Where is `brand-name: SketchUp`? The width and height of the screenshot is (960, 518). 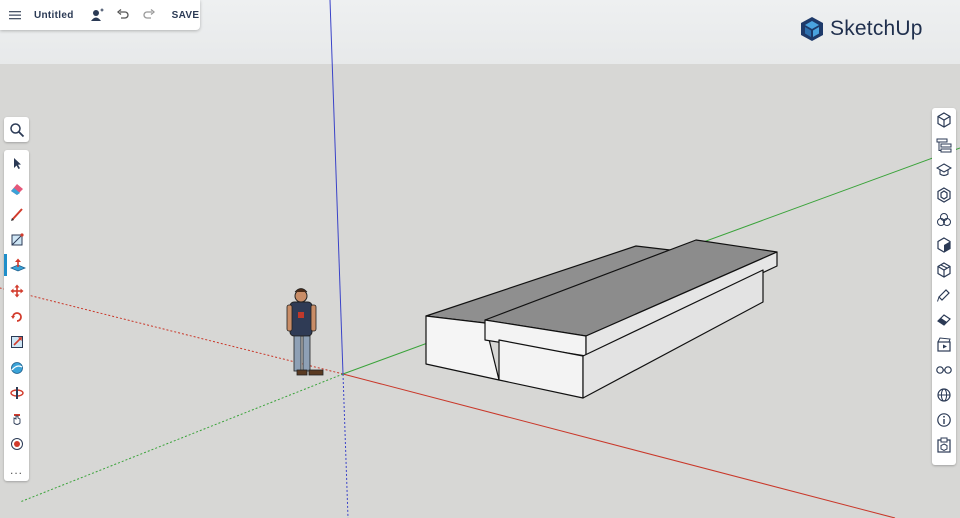
brand-name: SketchUp is located at coordinates (876, 28).